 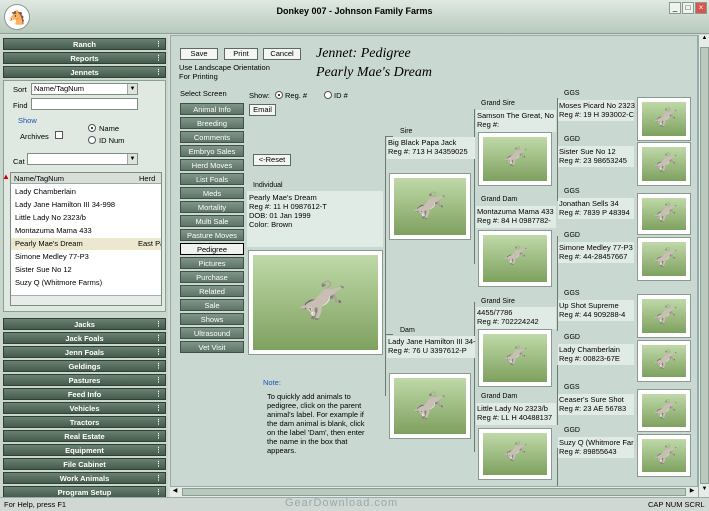 What do you see at coordinates (84, 380) in the screenshot?
I see `nav-pastures: Pastures ⋮` at bounding box center [84, 380].